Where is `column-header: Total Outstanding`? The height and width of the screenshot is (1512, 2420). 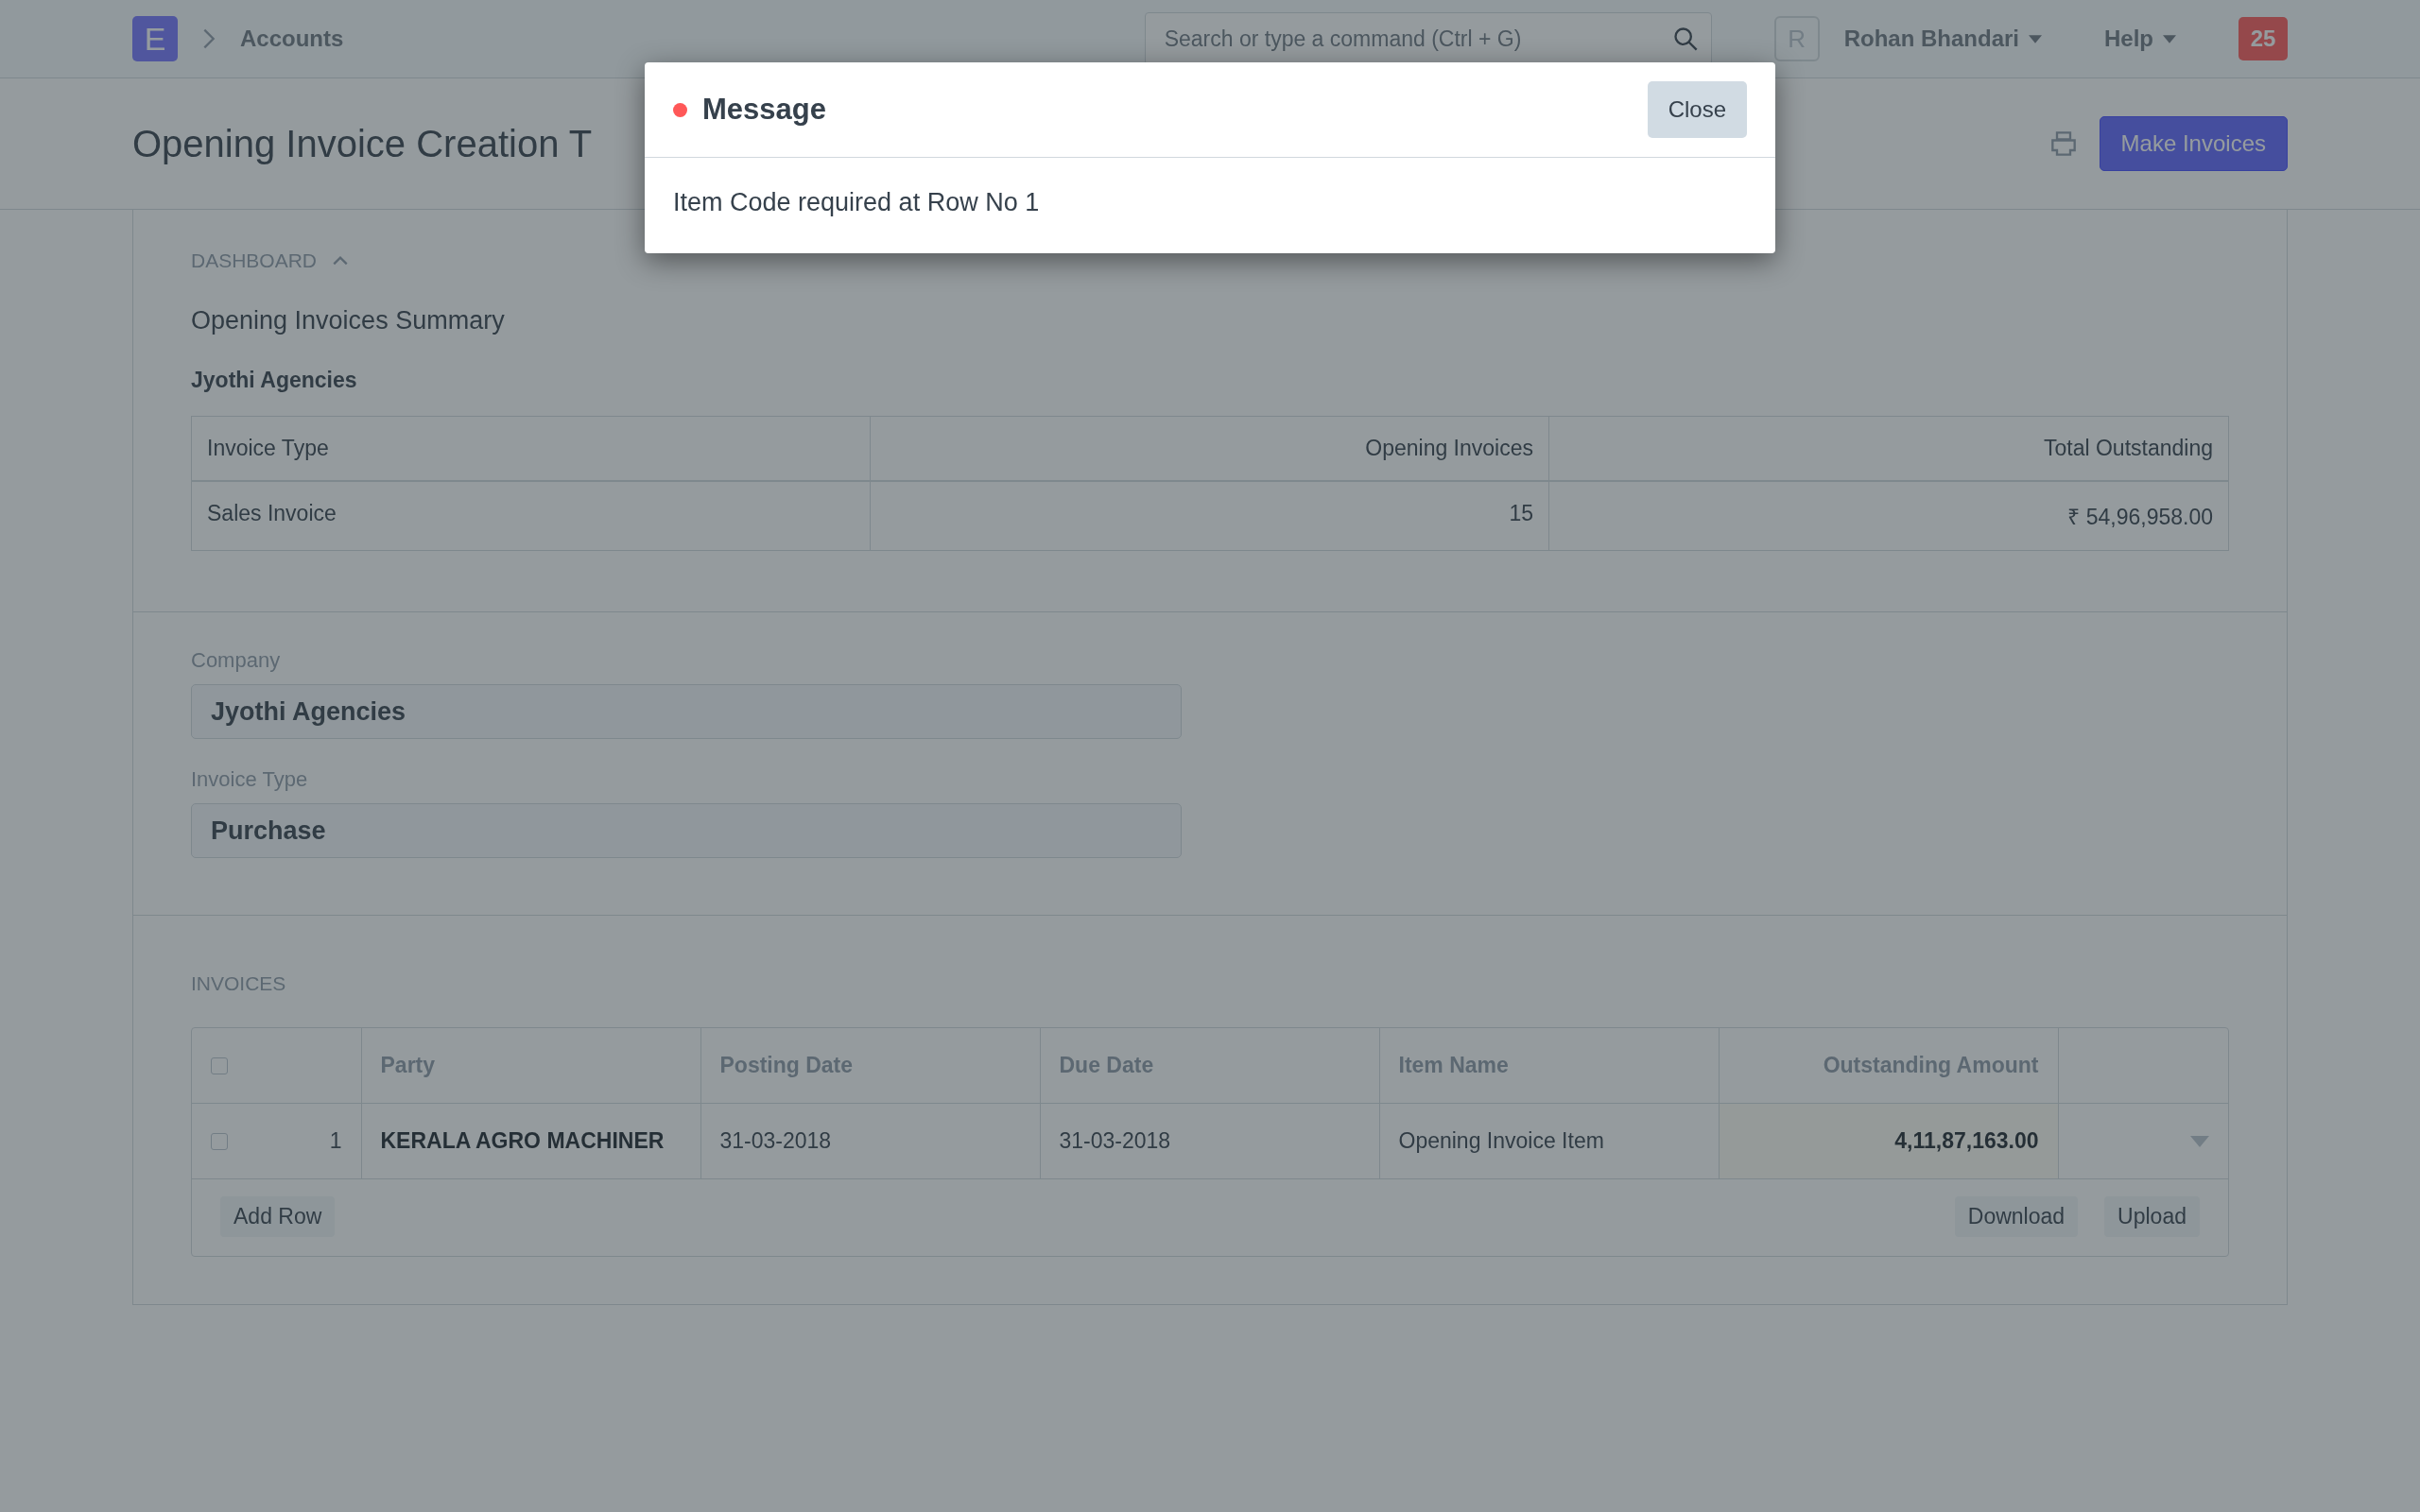
column-header: Total Outstanding is located at coordinates (1888, 449).